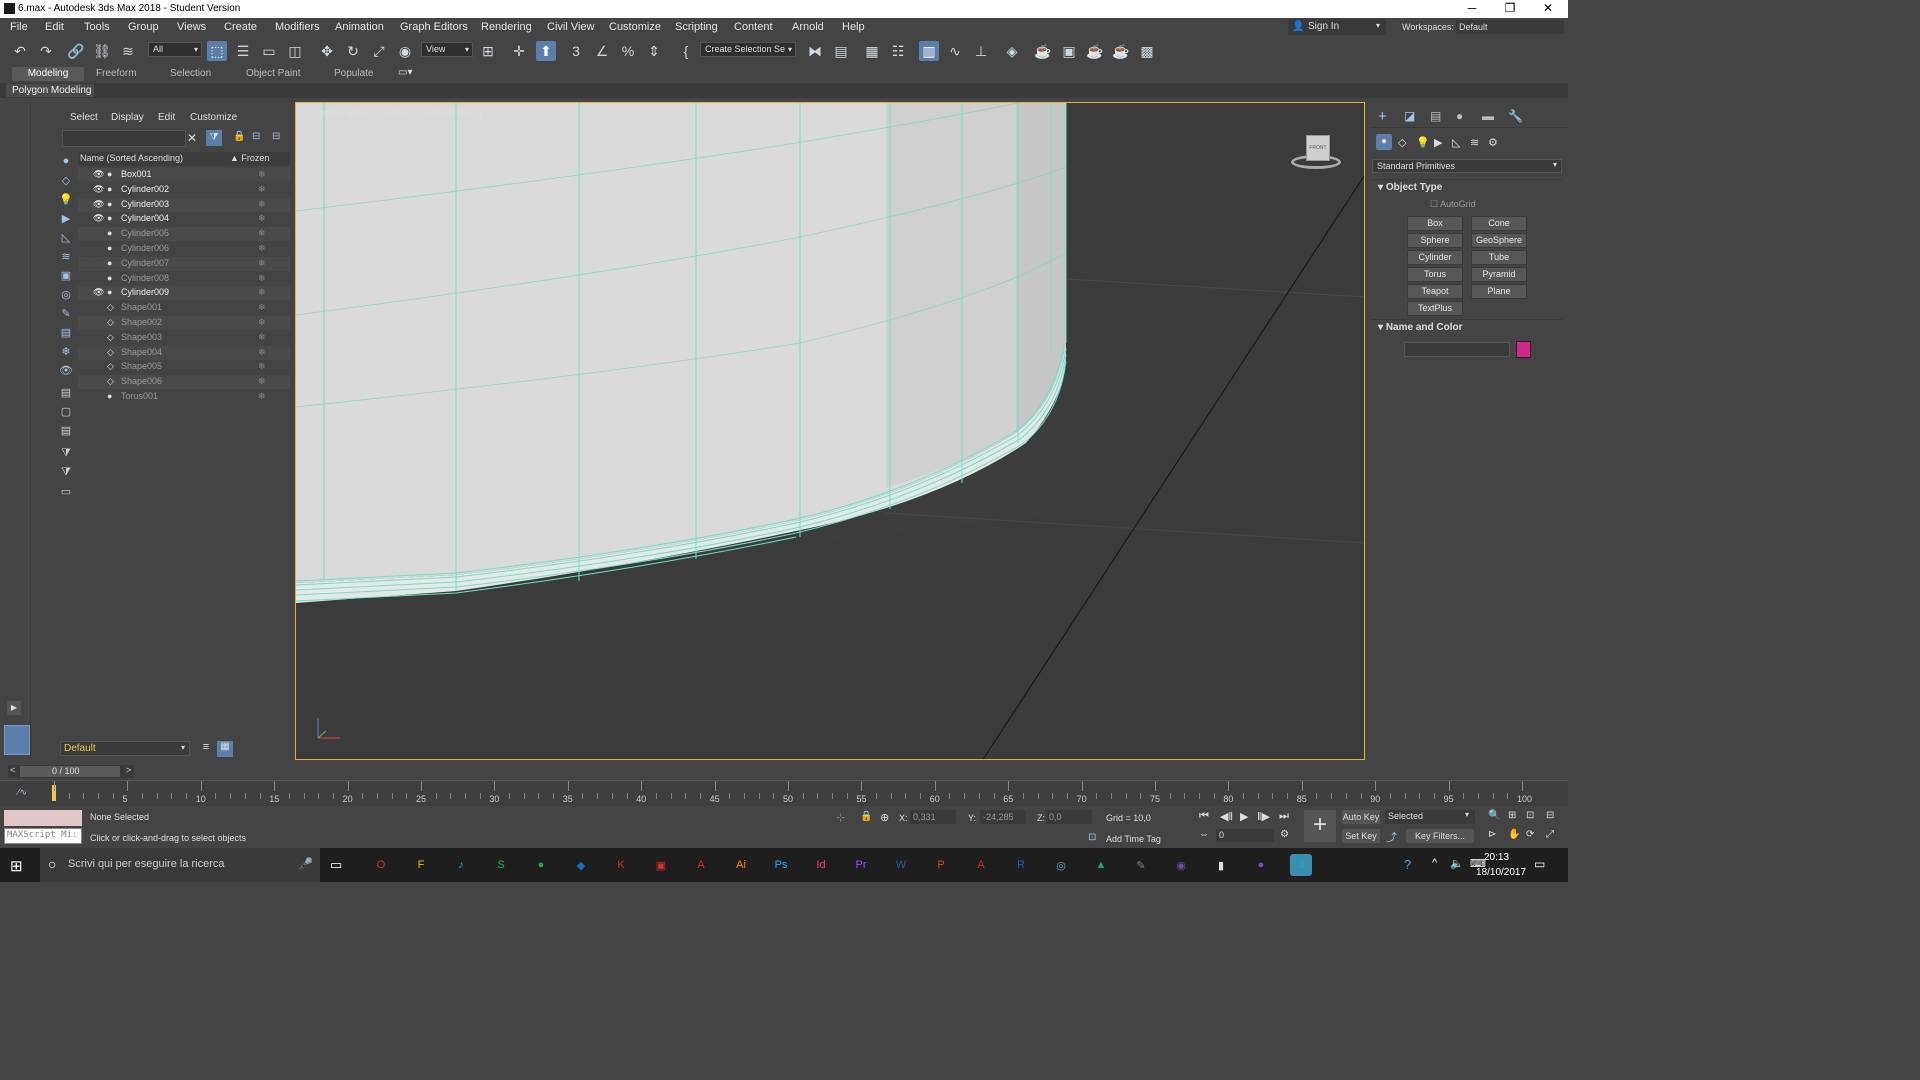 The height and width of the screenshot is (1080, 1920). What do you see at coordinates (1459, 116) in the screenshot?
I see `motion-tab-icon: ●` at bounding box center [1459, 116].